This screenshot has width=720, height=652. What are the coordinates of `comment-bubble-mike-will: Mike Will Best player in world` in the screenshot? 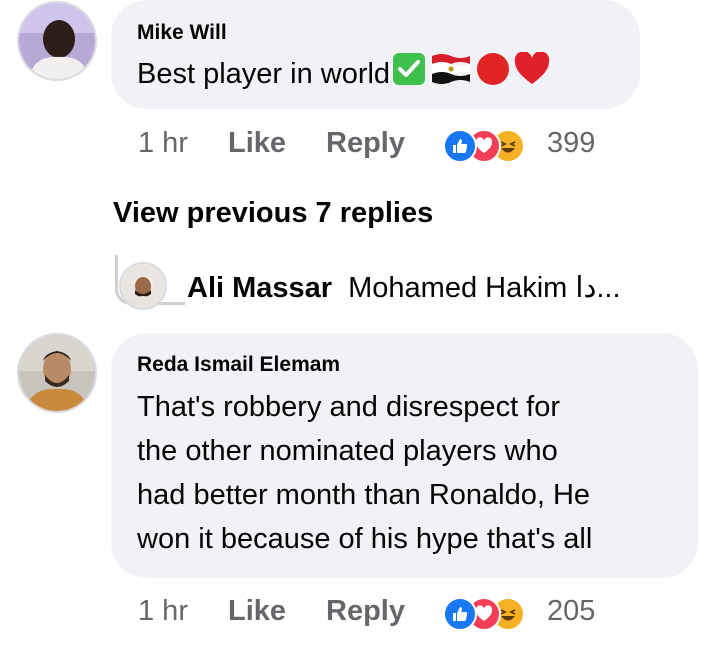 It's located at (375, 54).